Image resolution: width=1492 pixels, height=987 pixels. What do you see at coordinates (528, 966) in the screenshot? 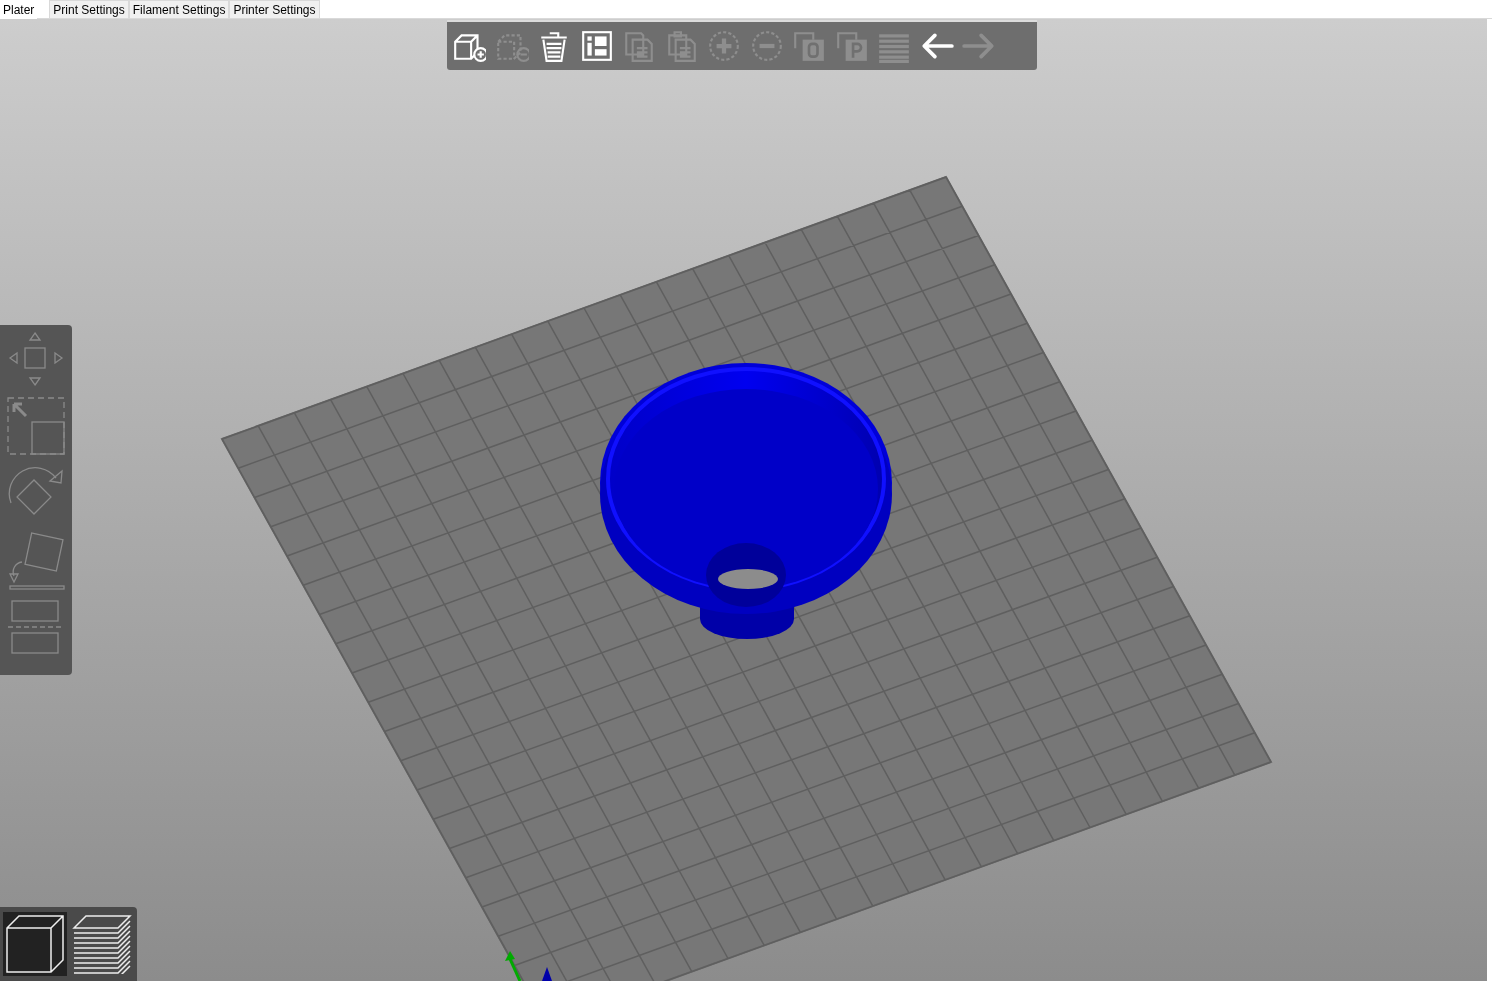
I see `axis-drawing` at bounding box center [528, 966].